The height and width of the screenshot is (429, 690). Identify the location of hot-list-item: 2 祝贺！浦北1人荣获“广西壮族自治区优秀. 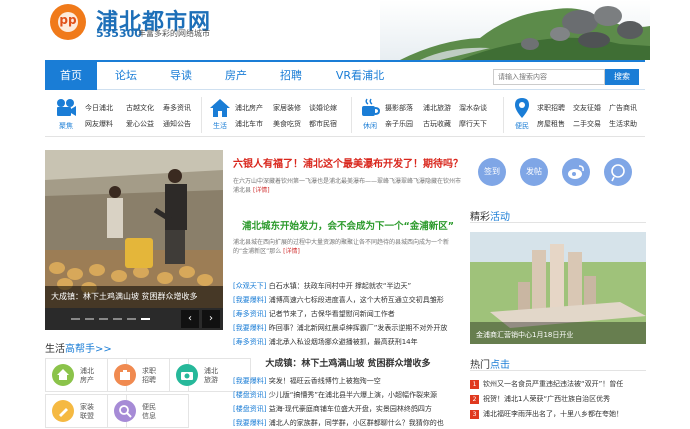
(558, 399).